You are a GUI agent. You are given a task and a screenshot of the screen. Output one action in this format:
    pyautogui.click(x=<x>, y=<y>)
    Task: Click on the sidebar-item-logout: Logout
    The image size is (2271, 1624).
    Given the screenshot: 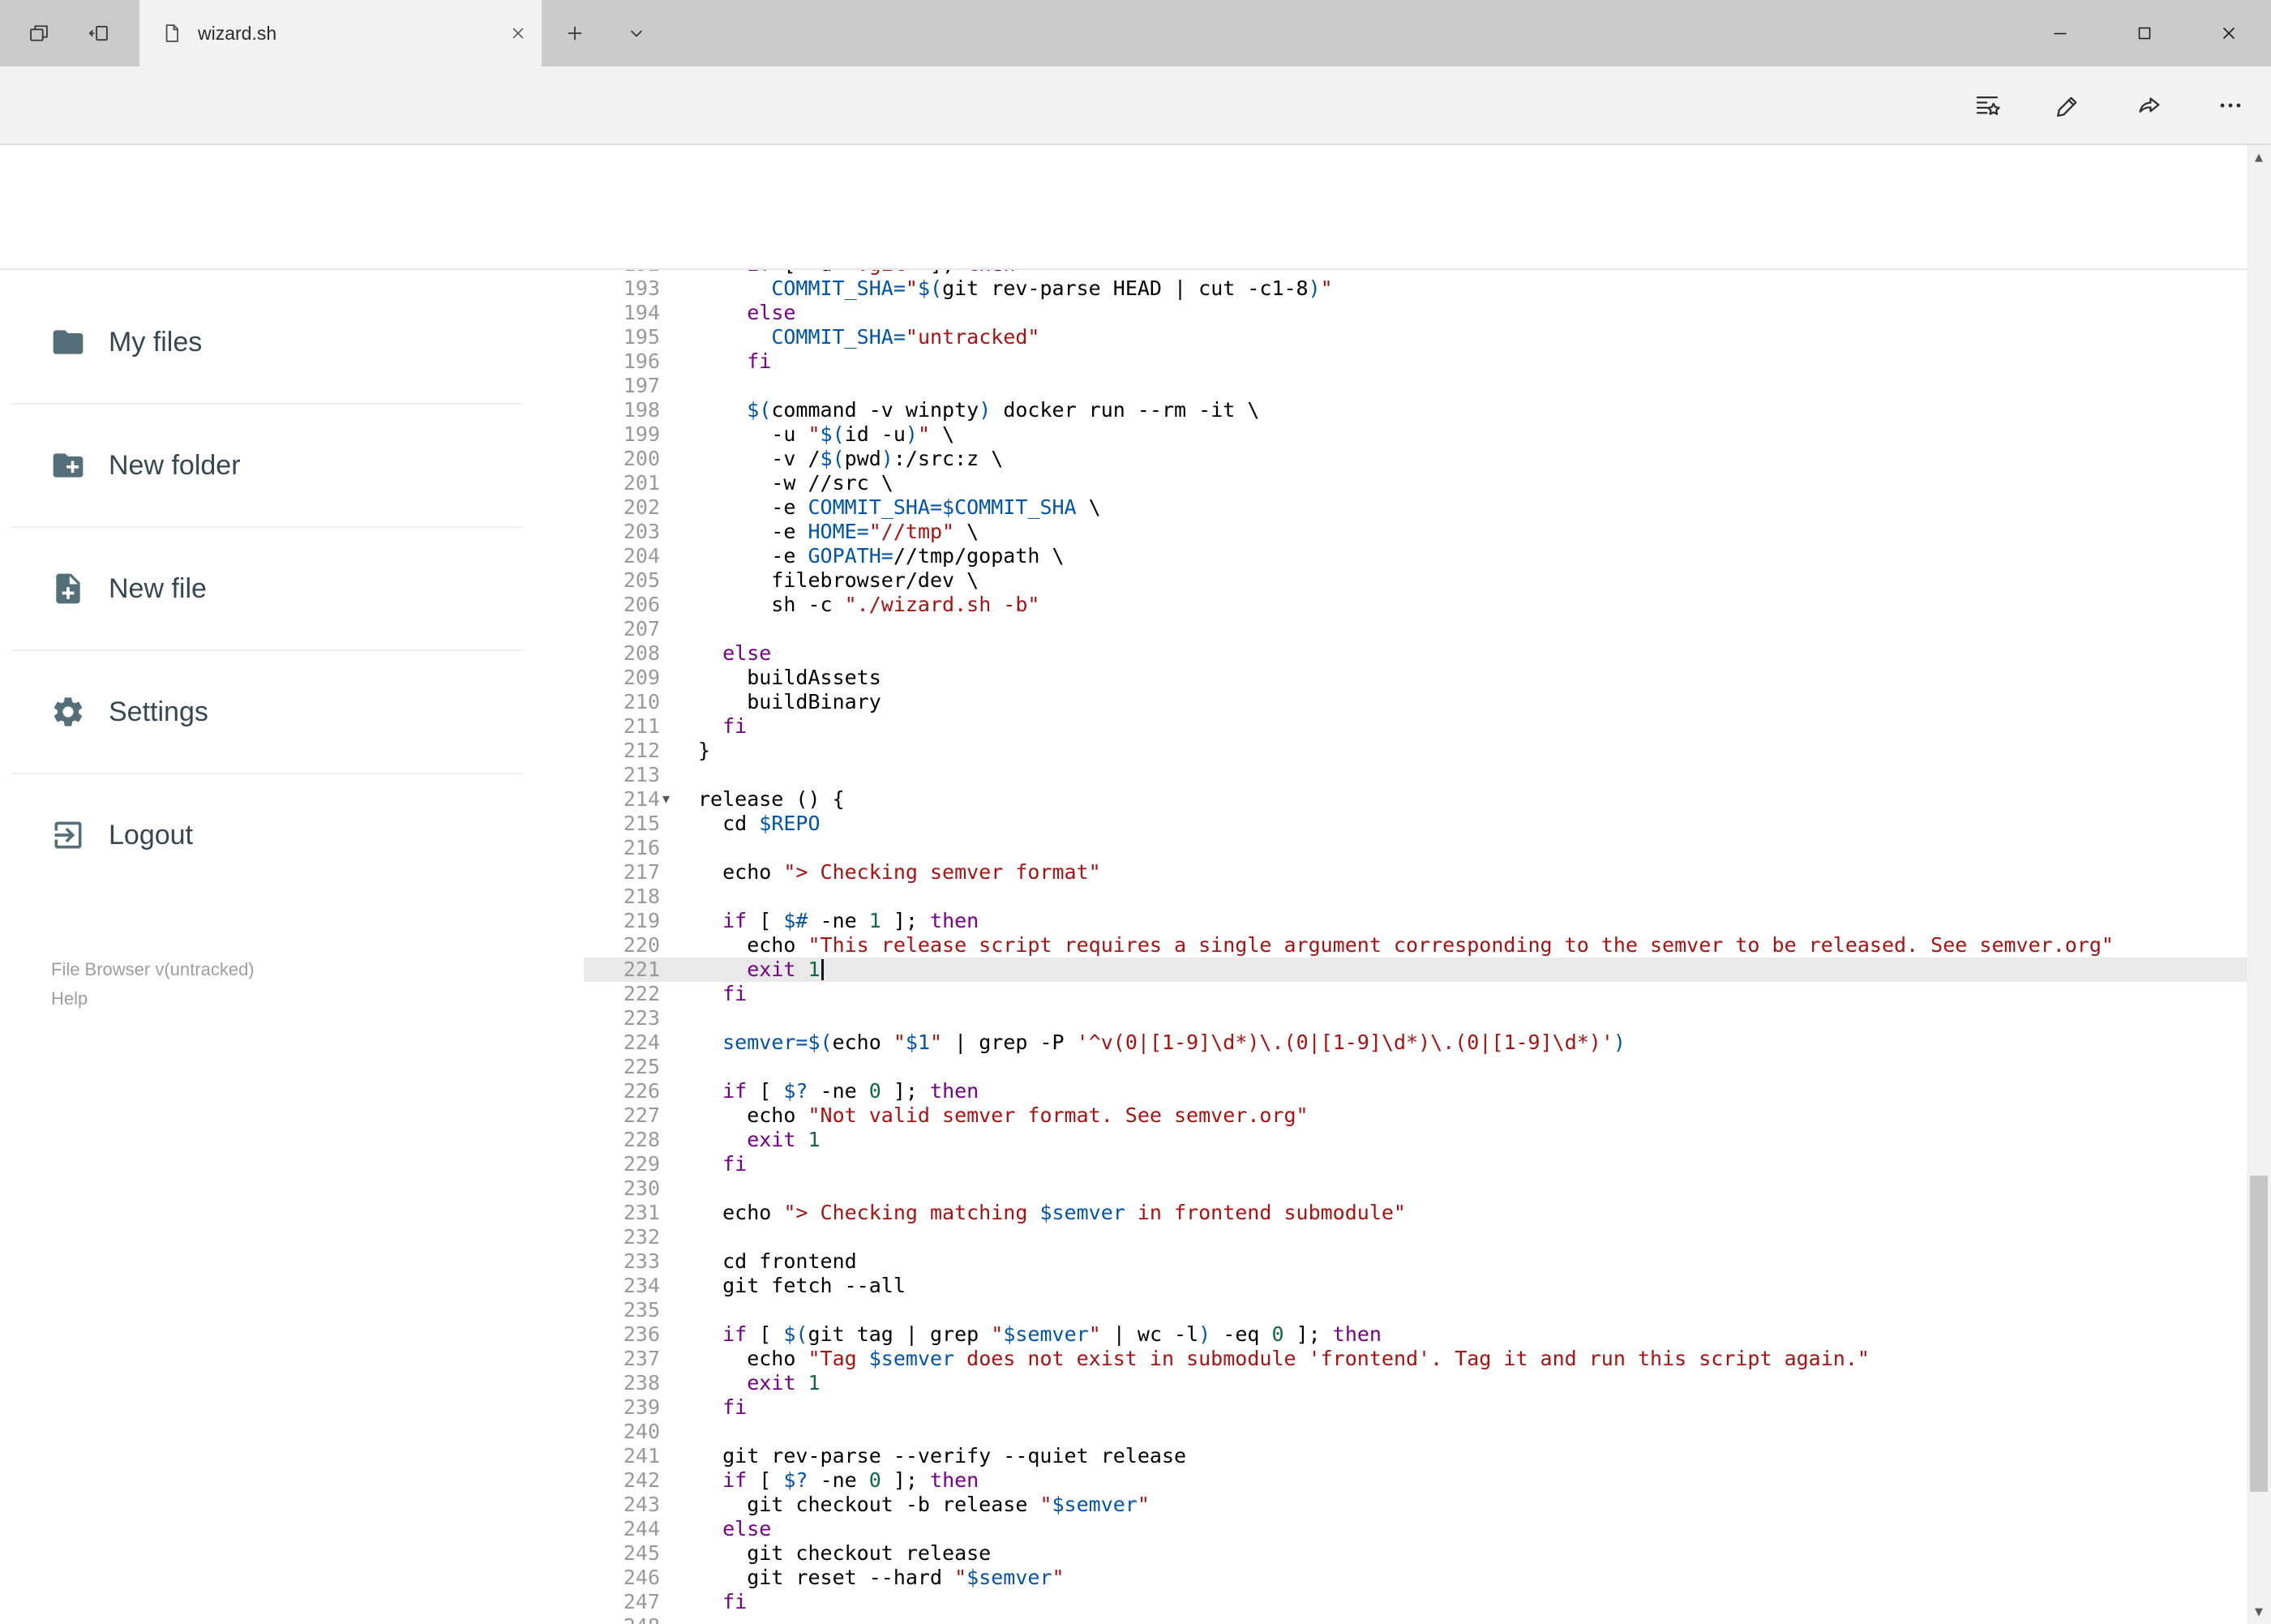 What is the action you would take?
    pyautogui.click(x=292, y=835)
    